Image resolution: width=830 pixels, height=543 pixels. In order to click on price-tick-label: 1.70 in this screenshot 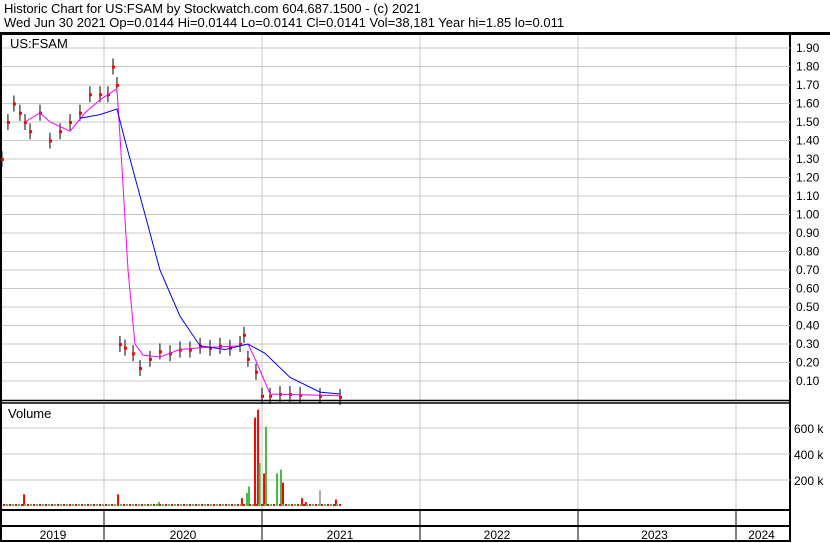, I will do `click(808, 85)`.